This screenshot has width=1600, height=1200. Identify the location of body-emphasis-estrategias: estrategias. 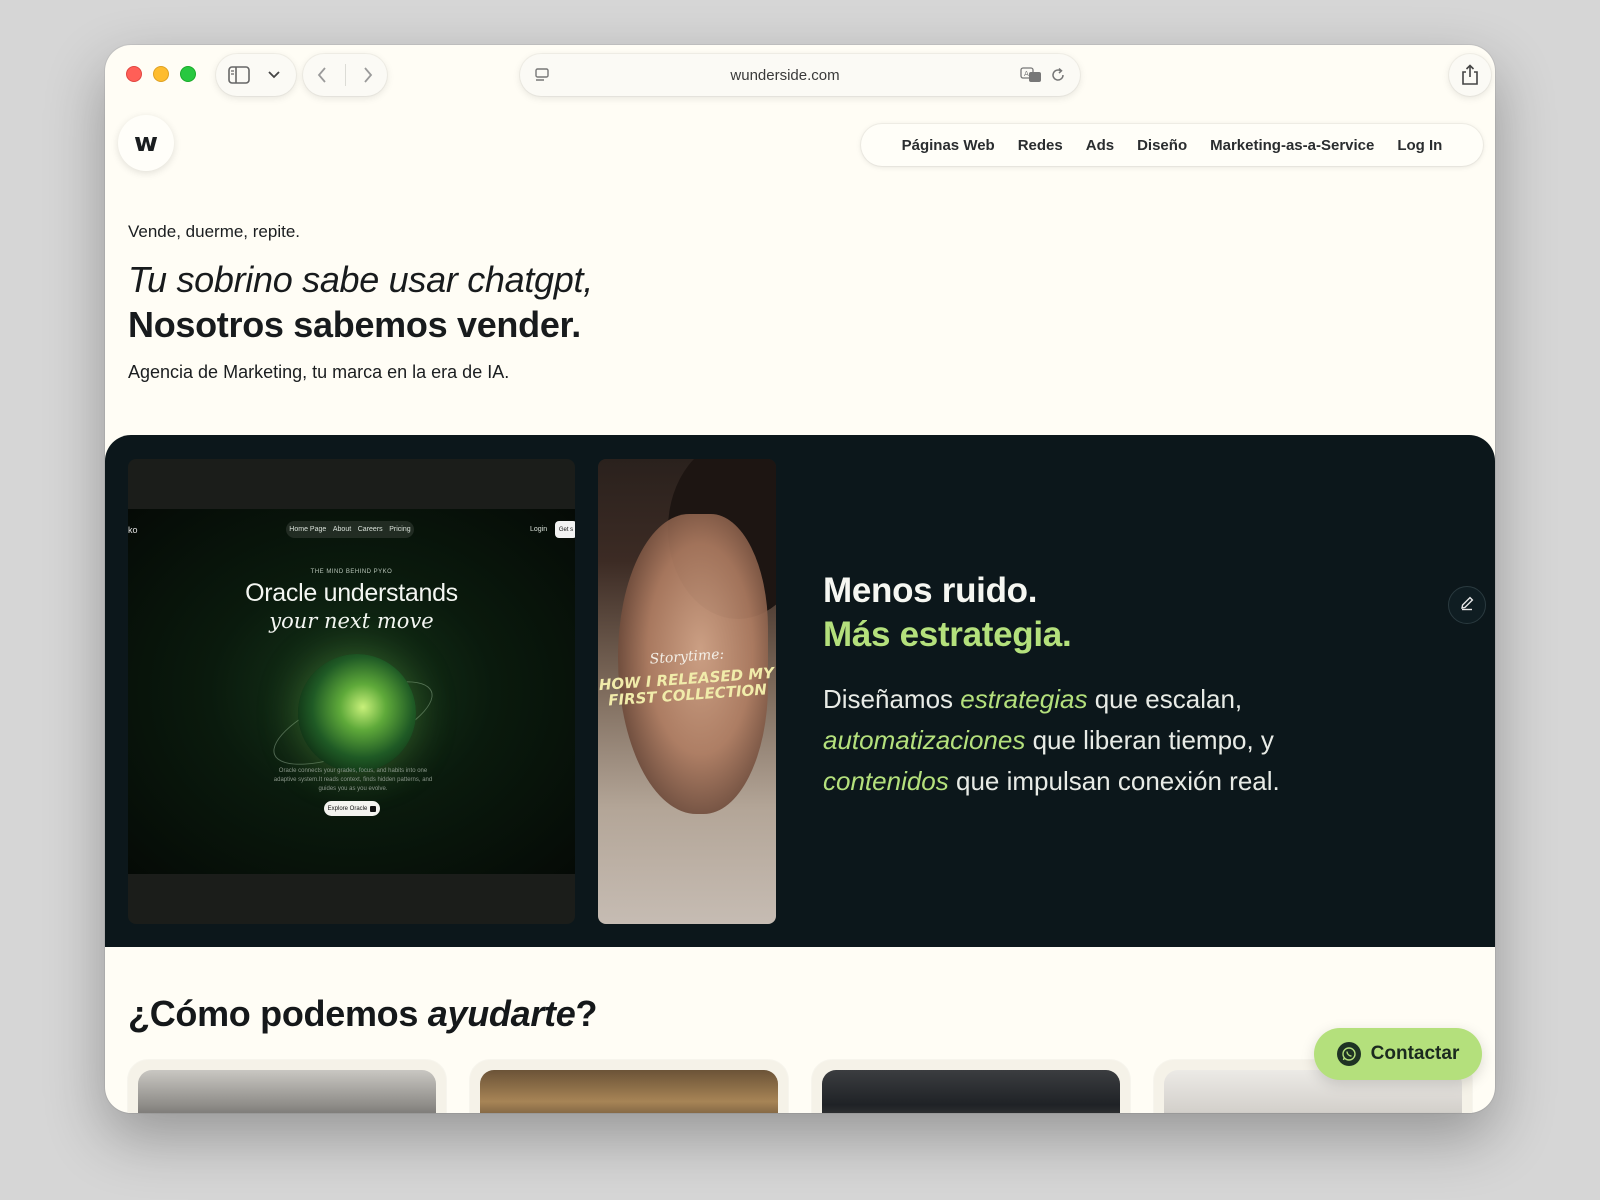
(1024, 699).